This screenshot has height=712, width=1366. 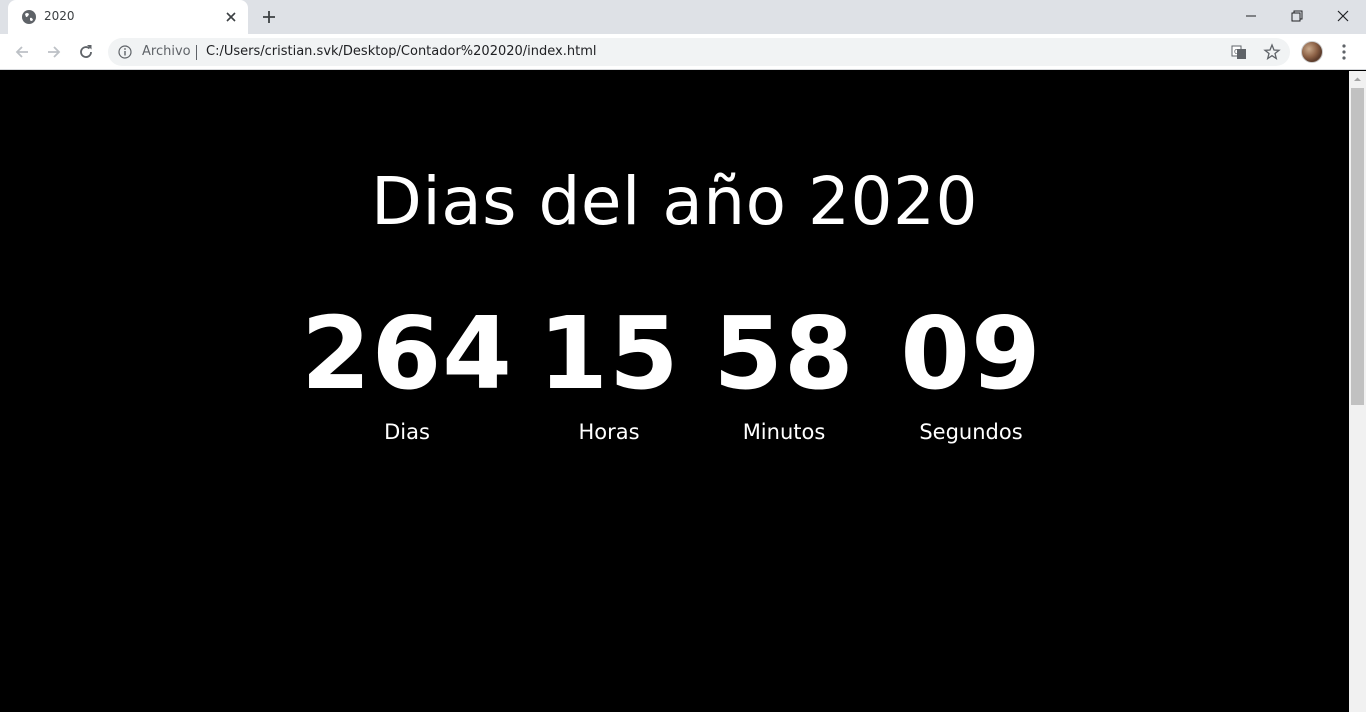 I want to click on seconds-value: 09, so click(x=971, y=353).